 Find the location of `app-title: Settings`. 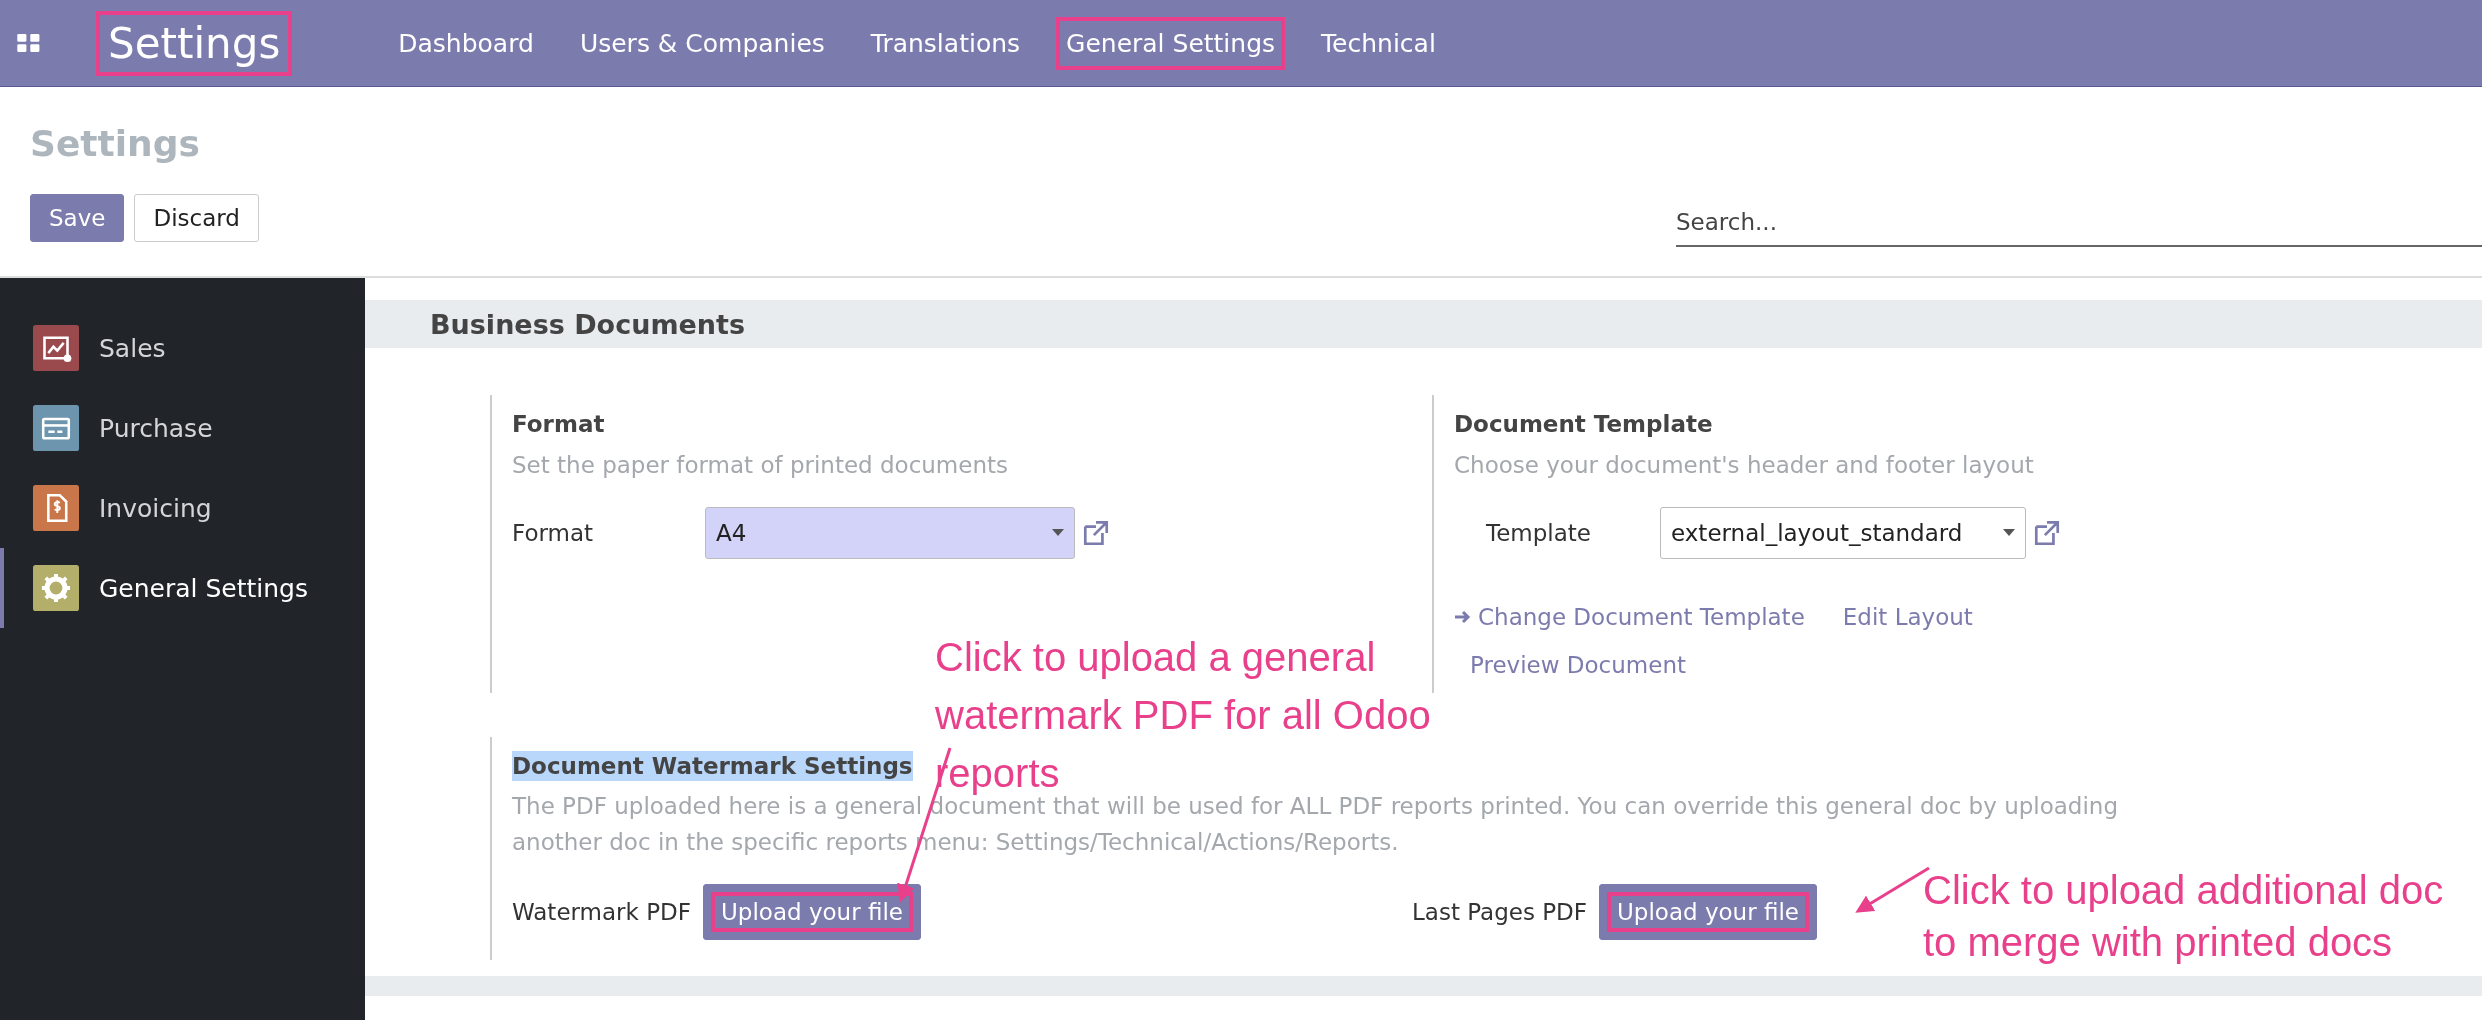

app-title: Settings is located at coordinates (194, 43).